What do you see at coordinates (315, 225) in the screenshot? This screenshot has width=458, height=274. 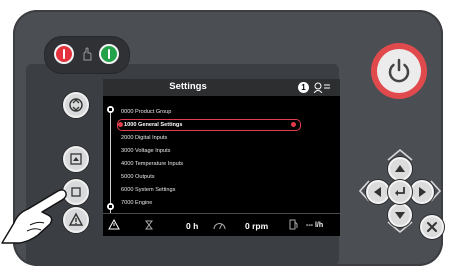 I see `fuel-rate-value: --- l/h` at bounding box center [315, 225].